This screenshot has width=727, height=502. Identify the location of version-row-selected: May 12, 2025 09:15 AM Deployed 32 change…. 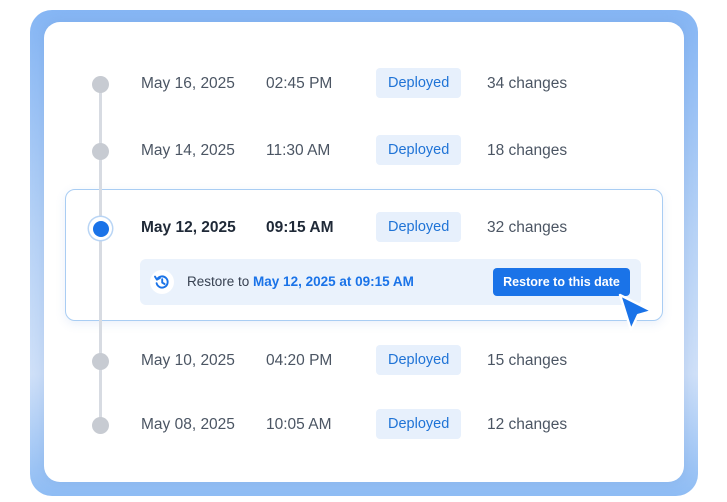
(350, 228).